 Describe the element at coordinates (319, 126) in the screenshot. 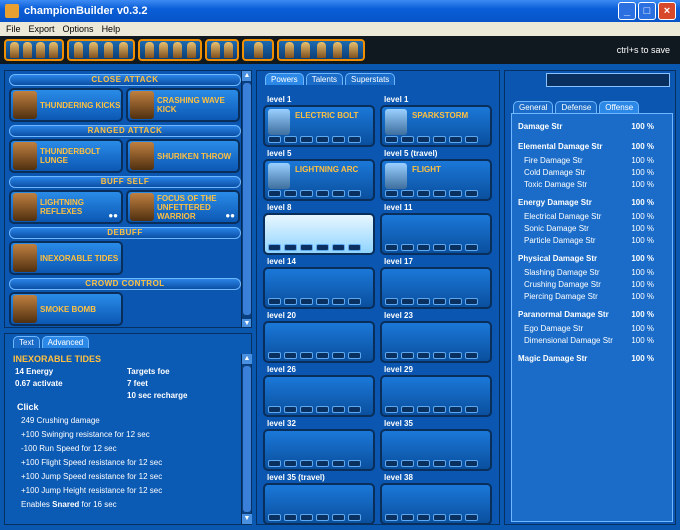

I see `power-slot: ELECTRIC BOLT` at that location.